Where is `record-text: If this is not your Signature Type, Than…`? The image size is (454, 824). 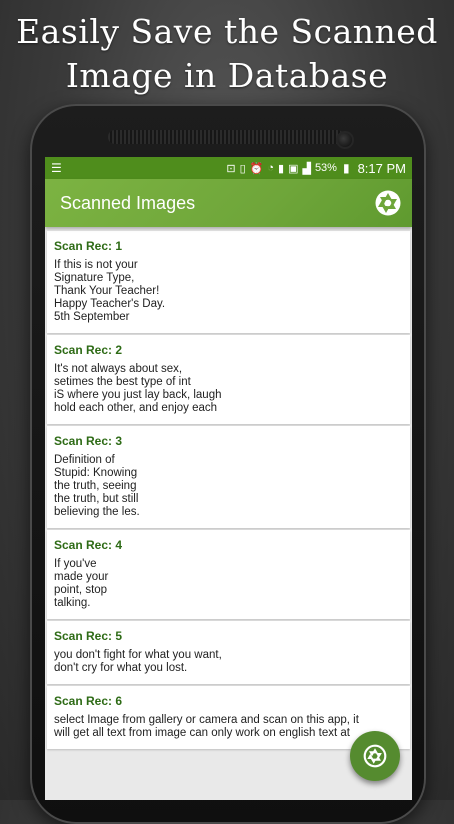 record-text: If this is not your Signature Type, Than… is located at coordinates (110, 291).